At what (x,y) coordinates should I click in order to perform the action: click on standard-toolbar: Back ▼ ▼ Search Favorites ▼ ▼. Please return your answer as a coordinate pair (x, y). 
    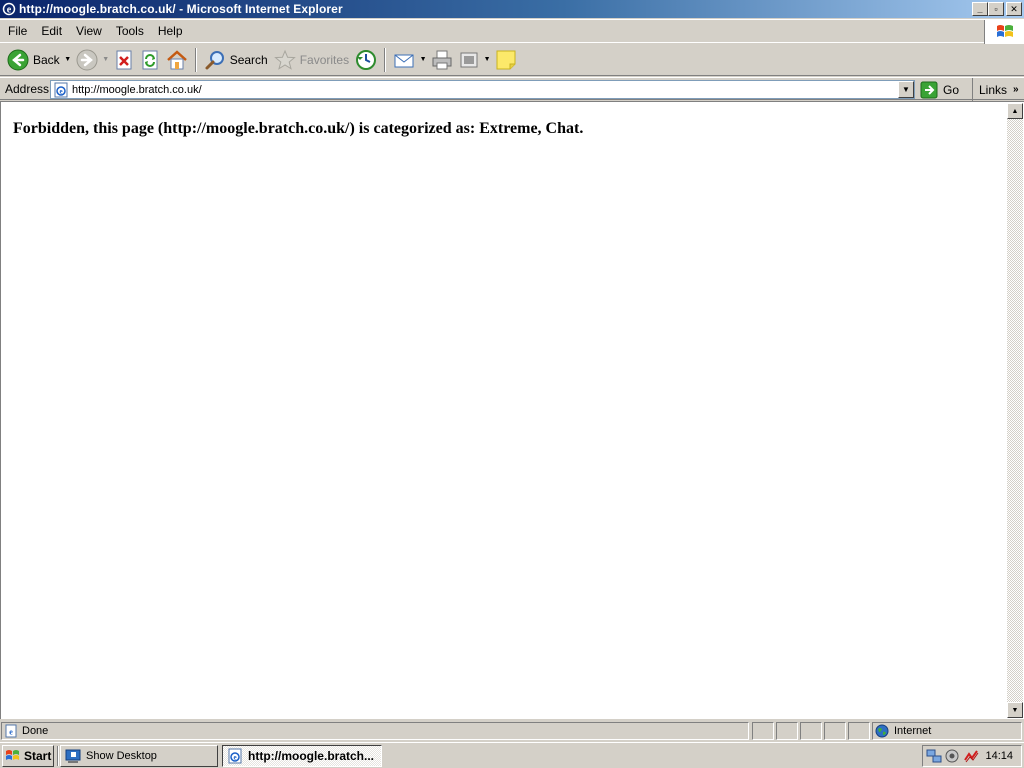
    Looking at the image, I should click on (512, 60).